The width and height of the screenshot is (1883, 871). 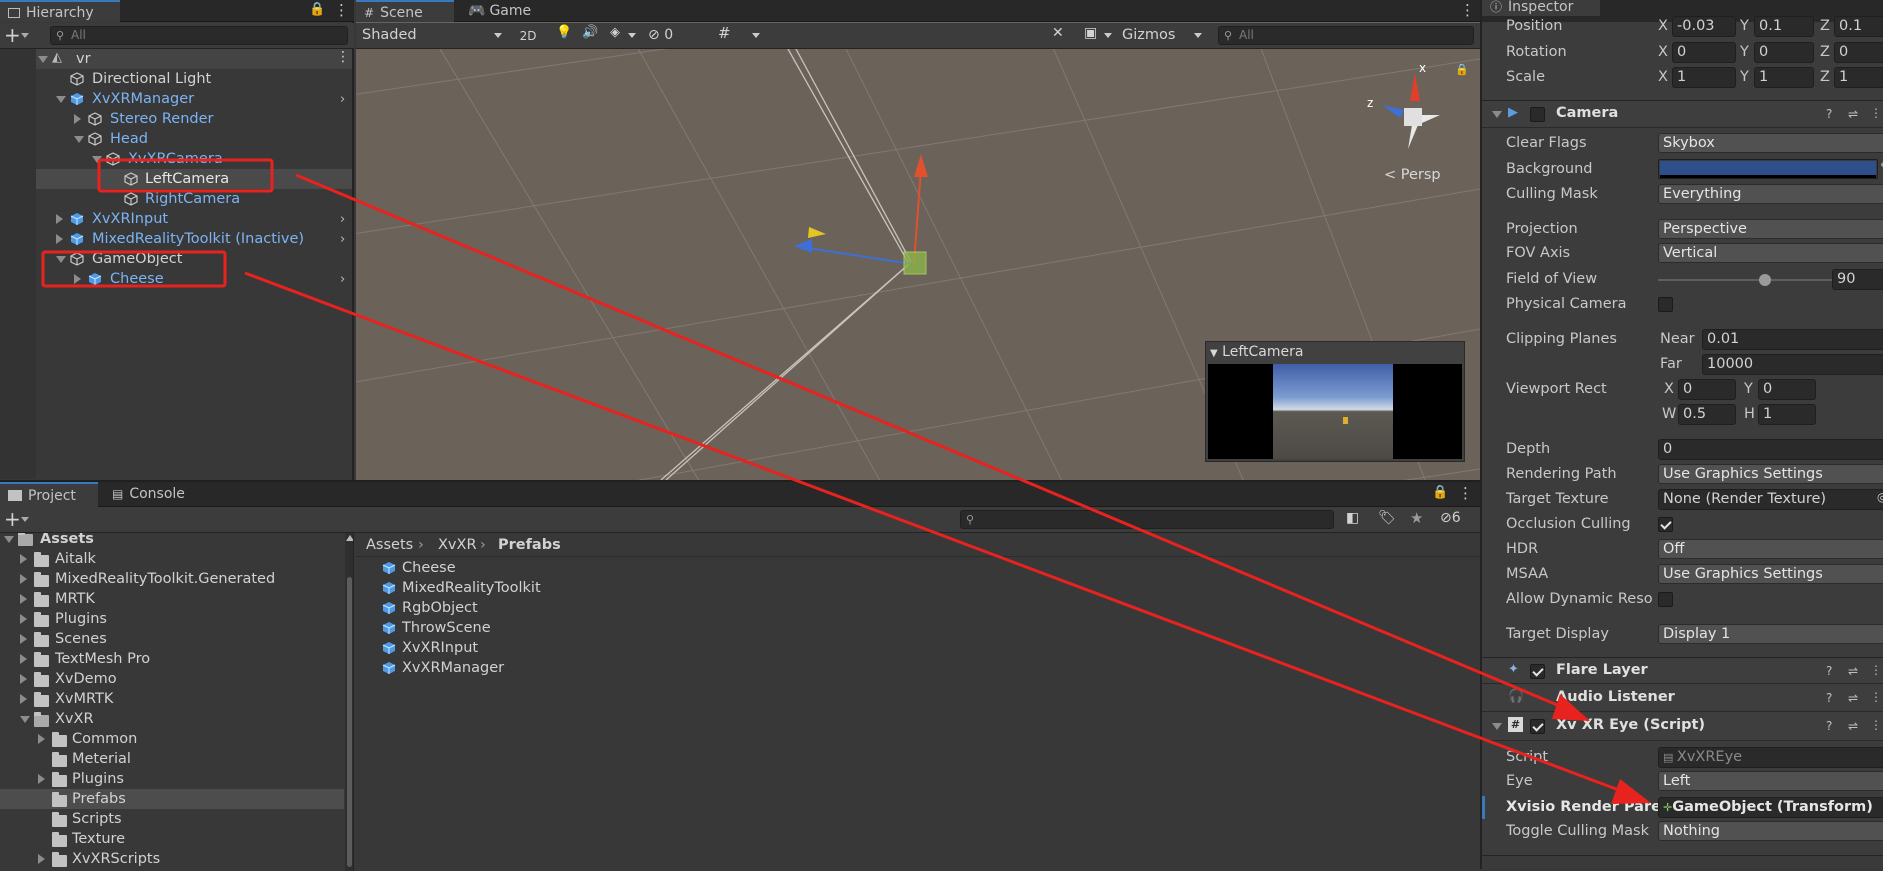 What do you see at coordinates (172, 799) in the screenshot?
I see `tree-item-prefabs: Prefabs` at bounding box center [172, 799].